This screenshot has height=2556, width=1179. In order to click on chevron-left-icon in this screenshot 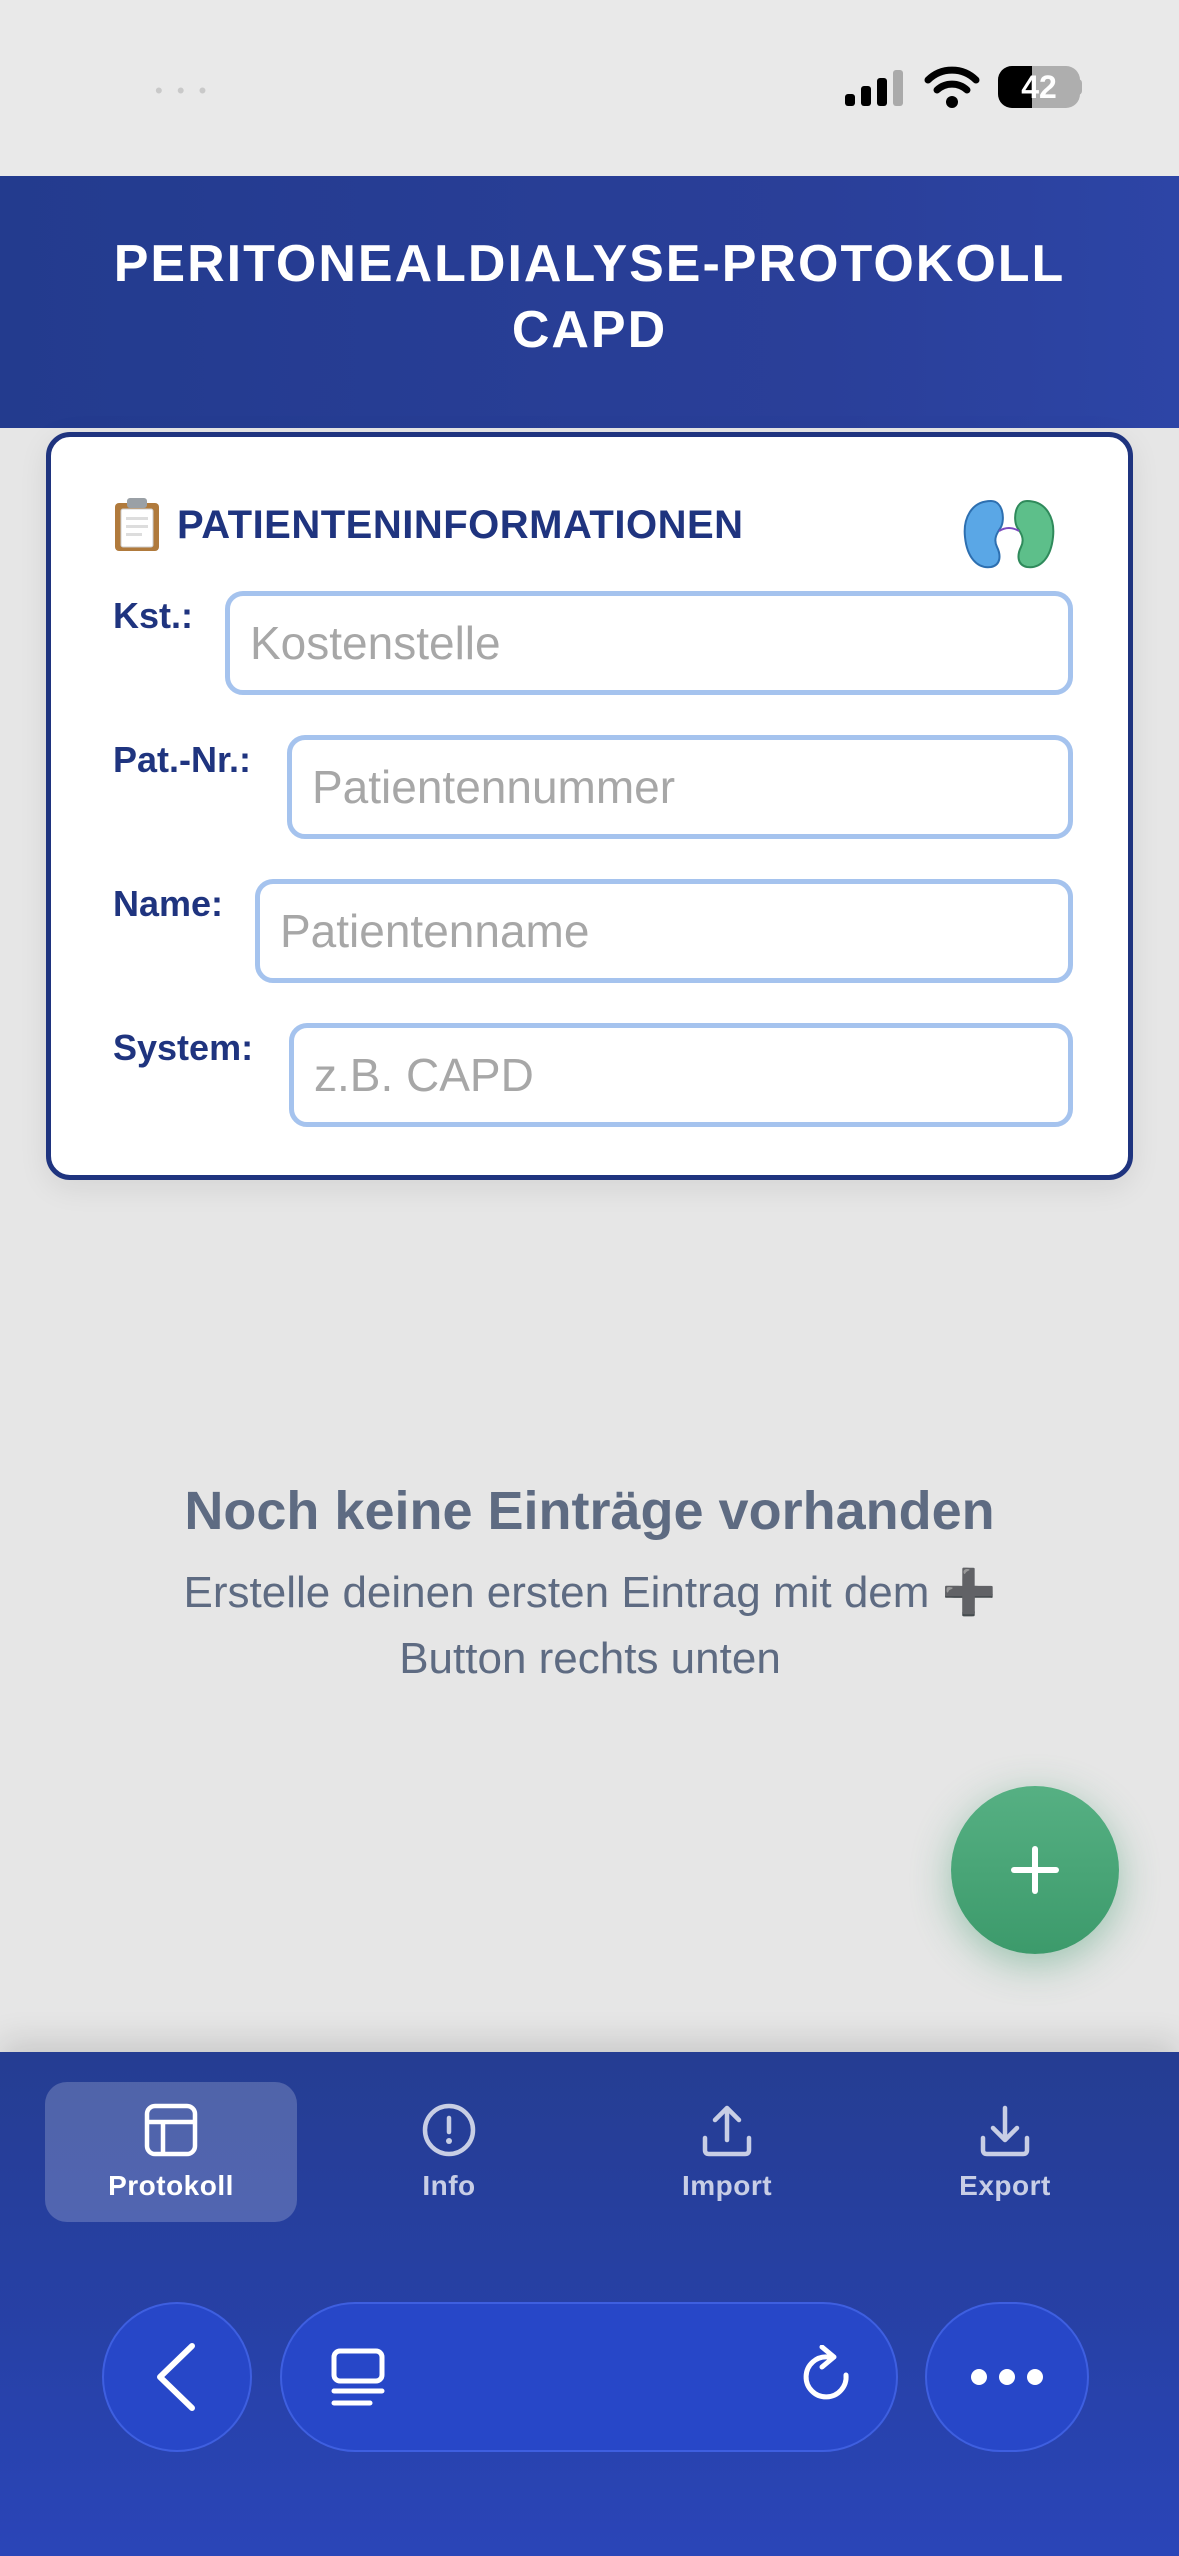, I will do `click(176, 2377)`.